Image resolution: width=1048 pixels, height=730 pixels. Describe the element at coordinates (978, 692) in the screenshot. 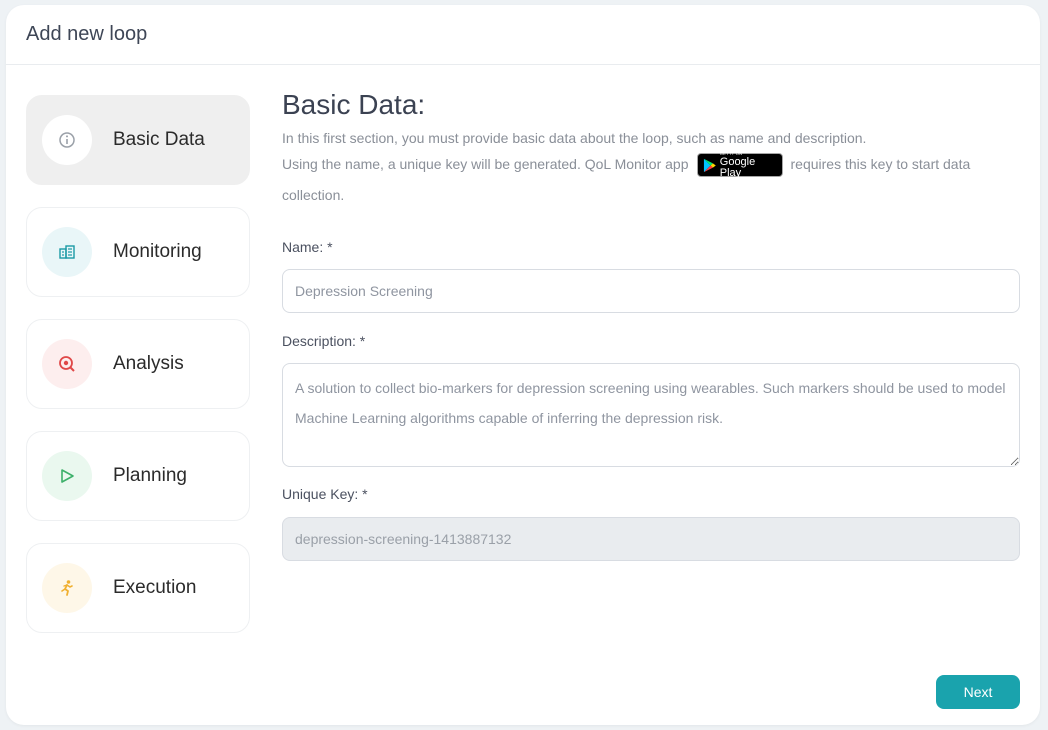

I see `next-button: Next` at that location.